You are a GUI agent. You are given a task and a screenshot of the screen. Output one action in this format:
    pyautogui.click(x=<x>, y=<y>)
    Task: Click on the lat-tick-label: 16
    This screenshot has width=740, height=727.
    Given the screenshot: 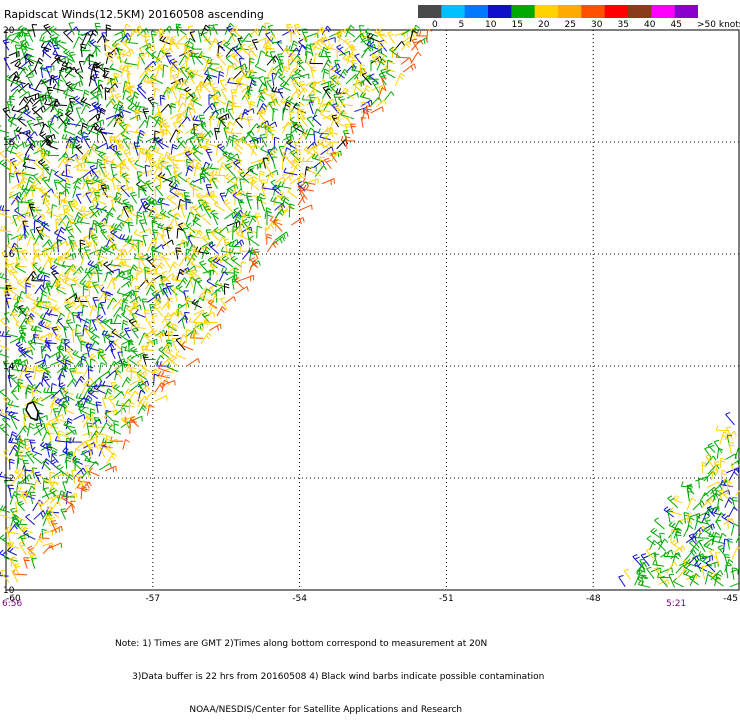 What is the action you would take?
    pyautogui.click(x=9, y=255)
    